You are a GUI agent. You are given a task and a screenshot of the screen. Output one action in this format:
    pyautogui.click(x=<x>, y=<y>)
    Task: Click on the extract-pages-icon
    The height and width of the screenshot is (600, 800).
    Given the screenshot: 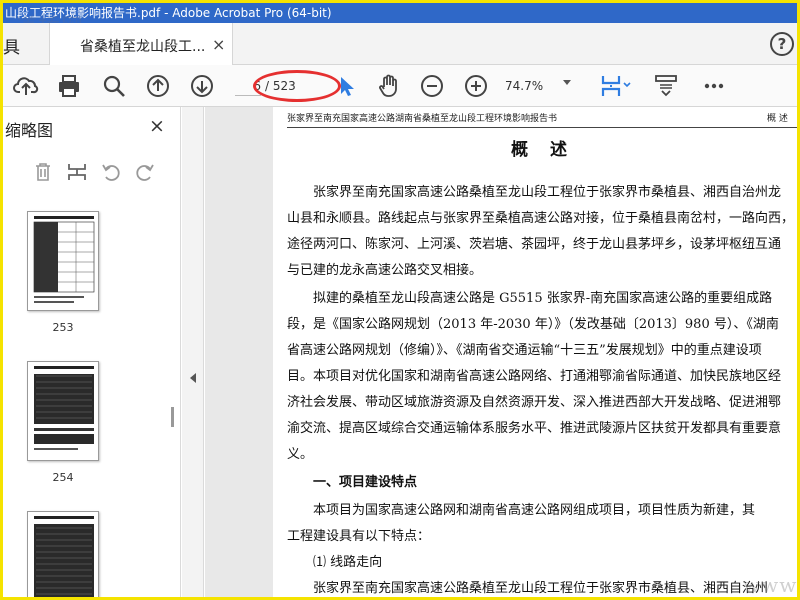 What is the action you would take?
    pyautogui.click(x=77, y=172)
    